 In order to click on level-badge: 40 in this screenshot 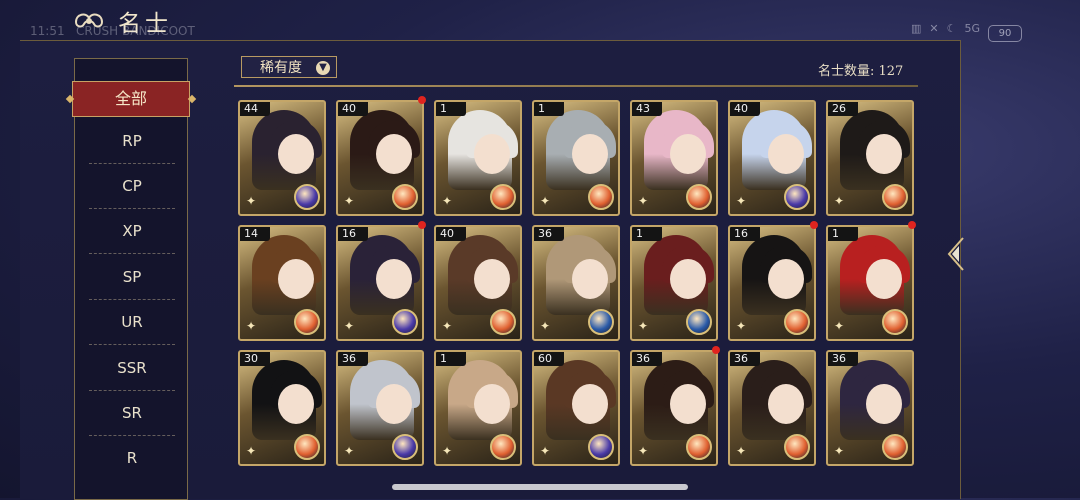, I will do `click(451, 234)`.